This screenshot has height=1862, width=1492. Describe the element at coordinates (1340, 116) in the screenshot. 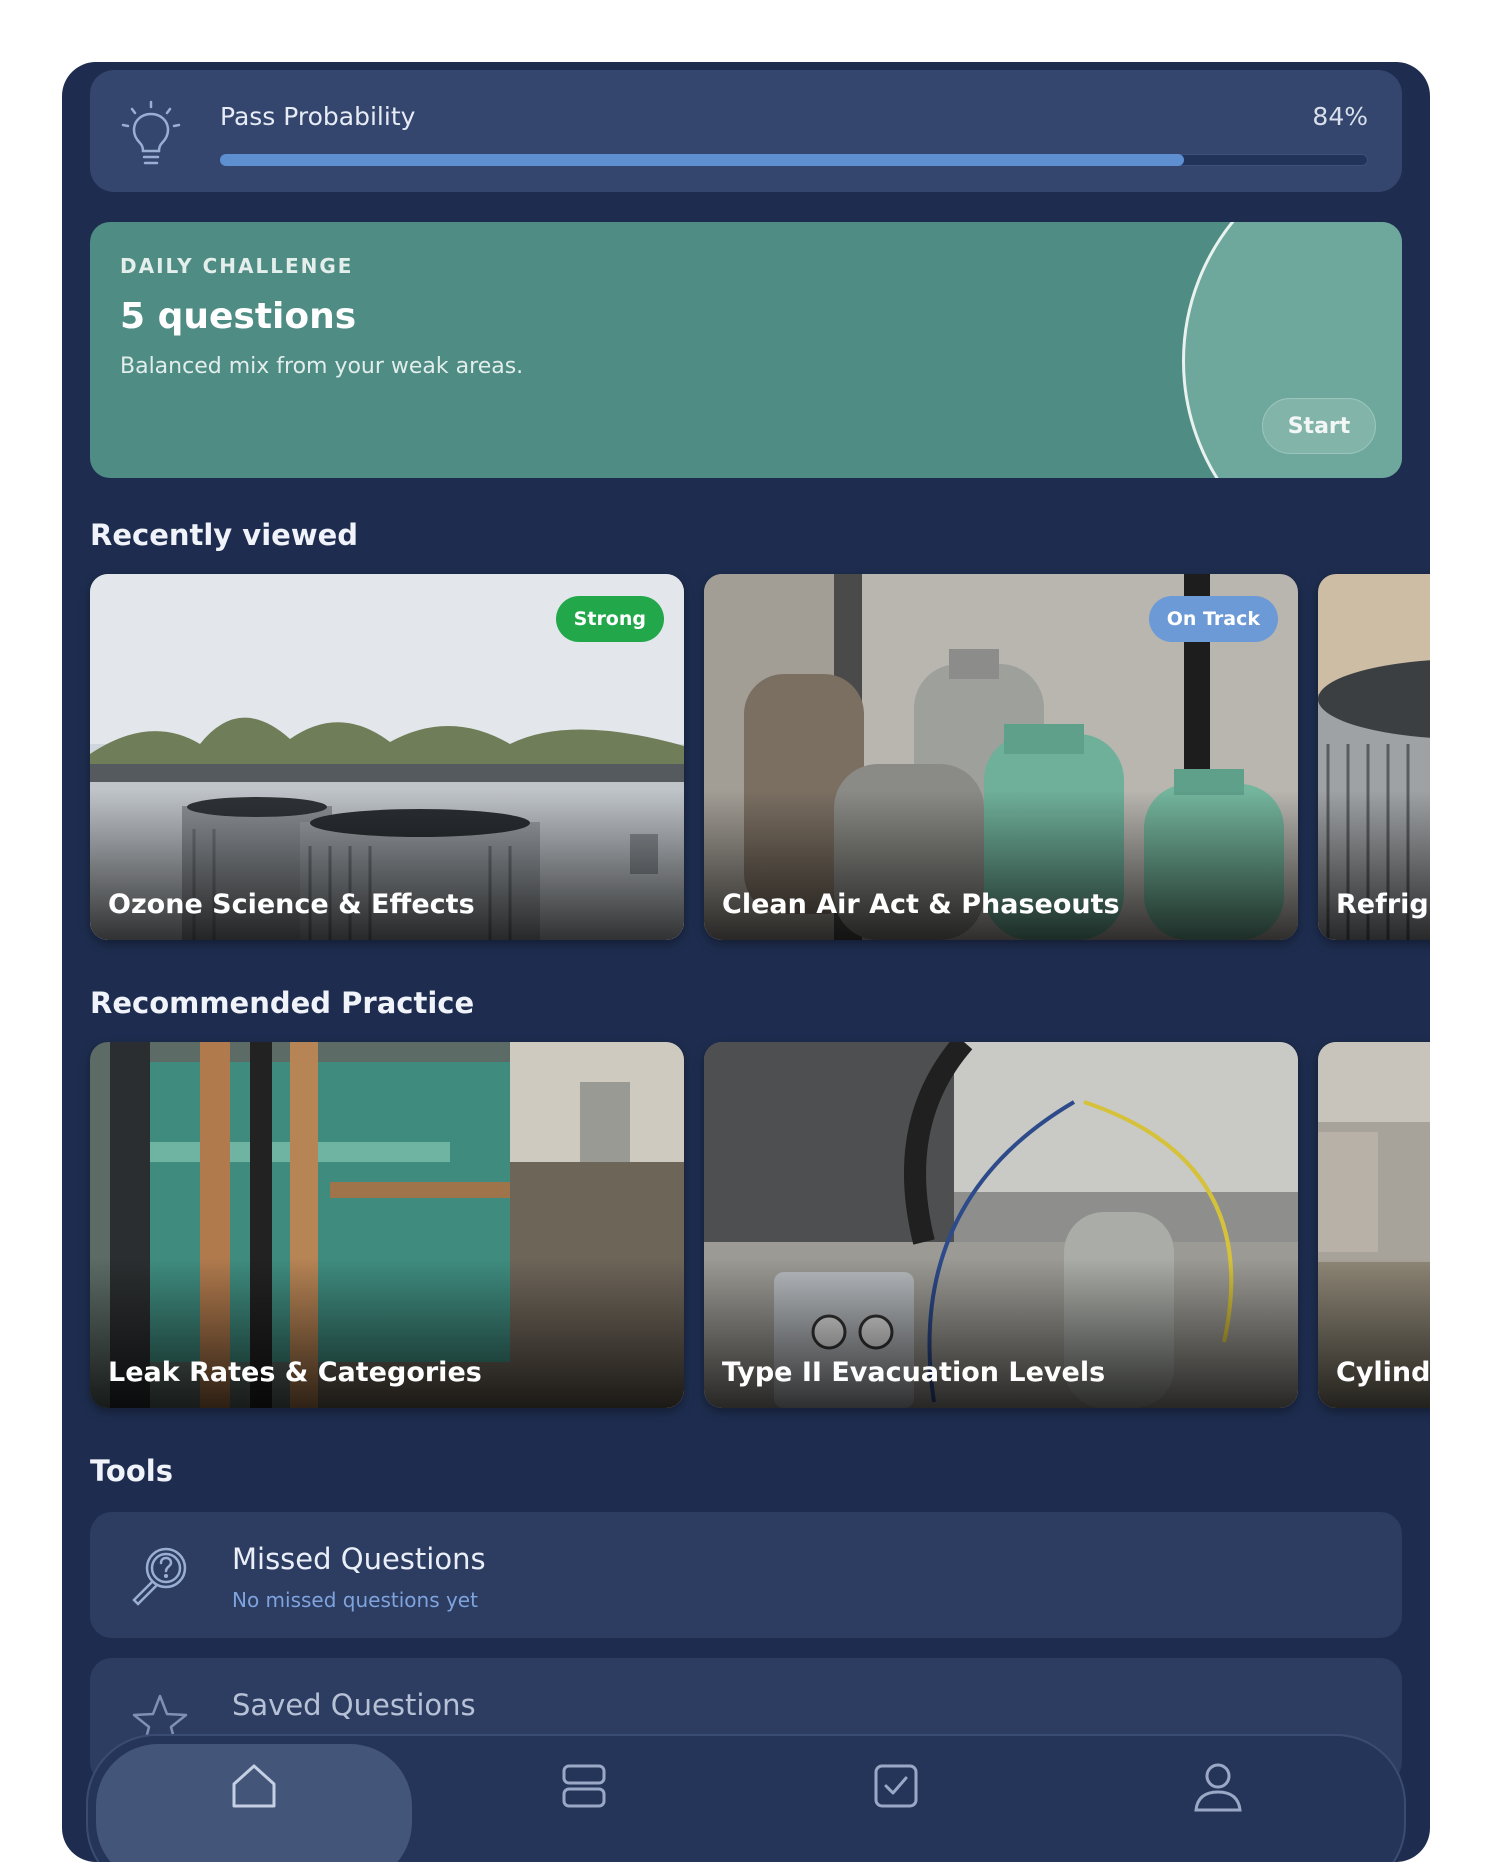

I see `pass-probability-value: 84%` at that location.